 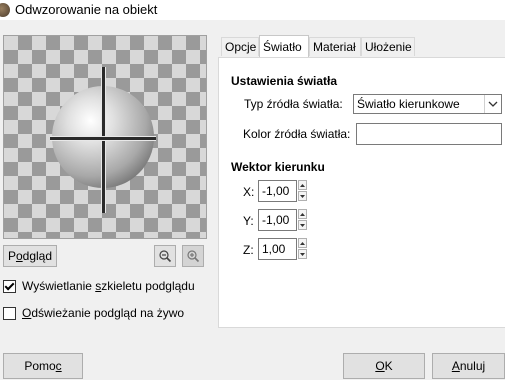 What do you see at coordinates (248, 250) in the screenshot?
I see `z-label: Z:` at bounding box center [248, 250].